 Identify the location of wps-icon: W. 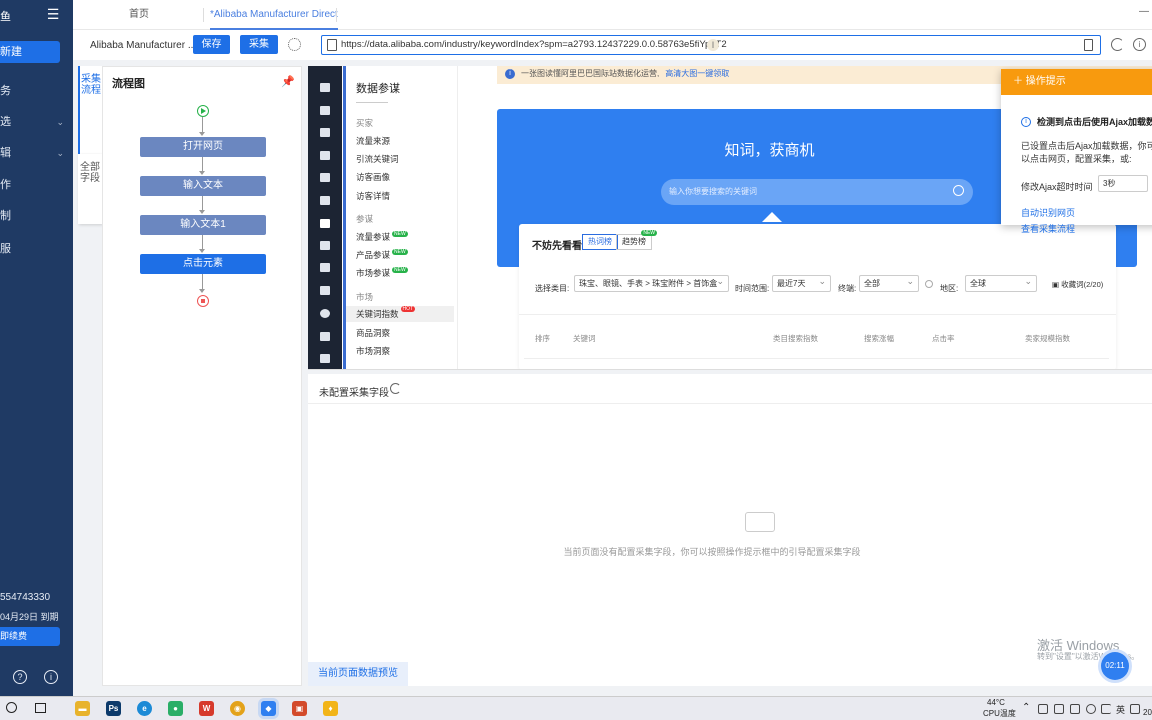
(206, 708).